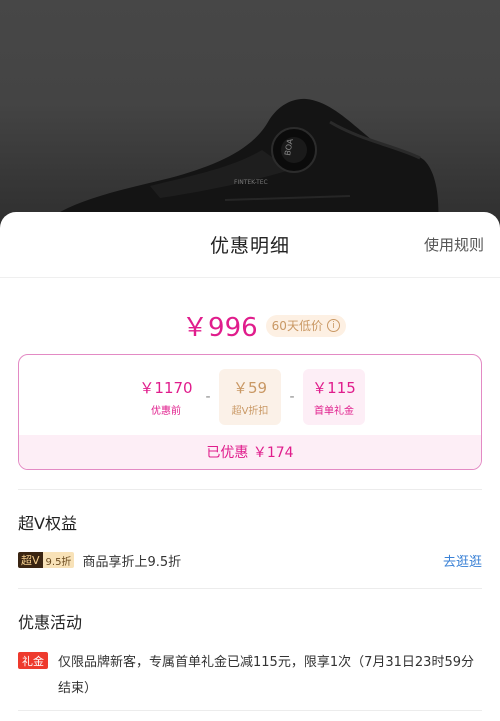  I want to click on sheet-header: 优惠明细 使用规则, so click(250, 245).